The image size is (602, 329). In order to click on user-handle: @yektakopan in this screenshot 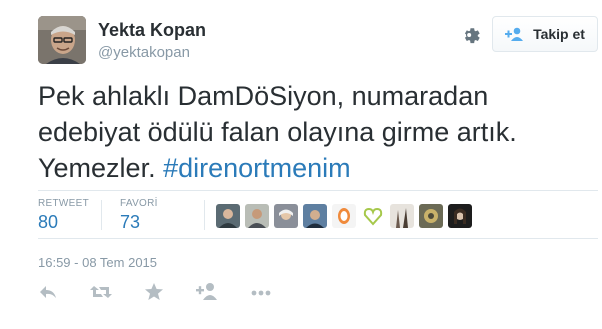, I will do `click(144, 52)`.